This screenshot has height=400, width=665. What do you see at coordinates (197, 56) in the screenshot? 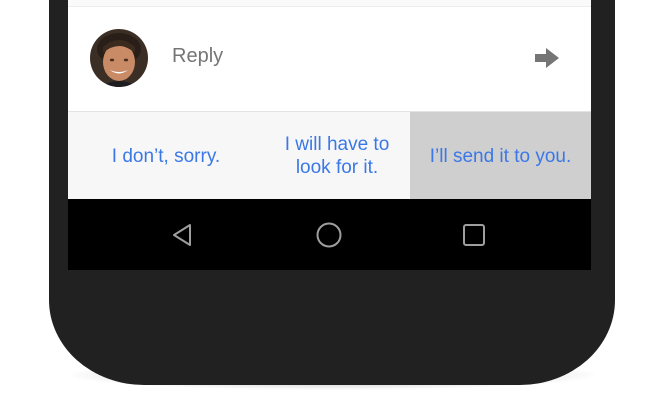
I see `reply-input: Reply` at bounding box center [197, 56].